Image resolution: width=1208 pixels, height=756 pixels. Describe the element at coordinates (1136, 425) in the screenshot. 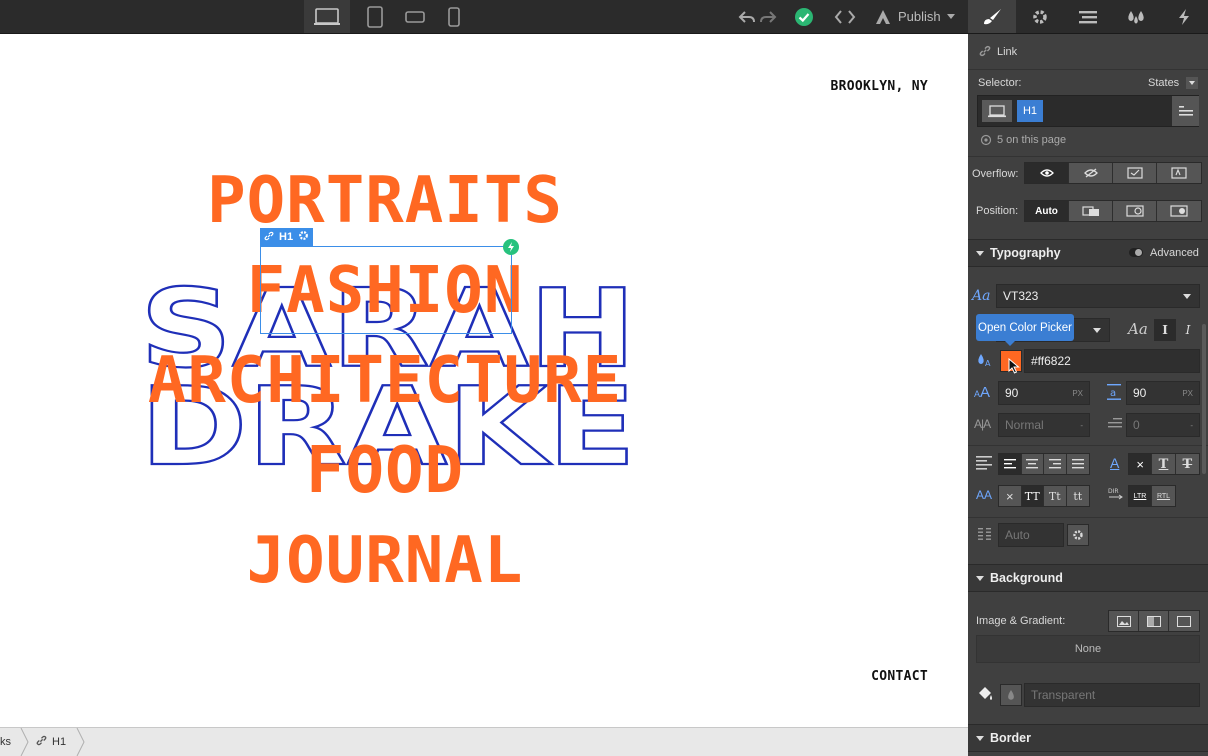

I see `text-indent-value: 0` at that location.